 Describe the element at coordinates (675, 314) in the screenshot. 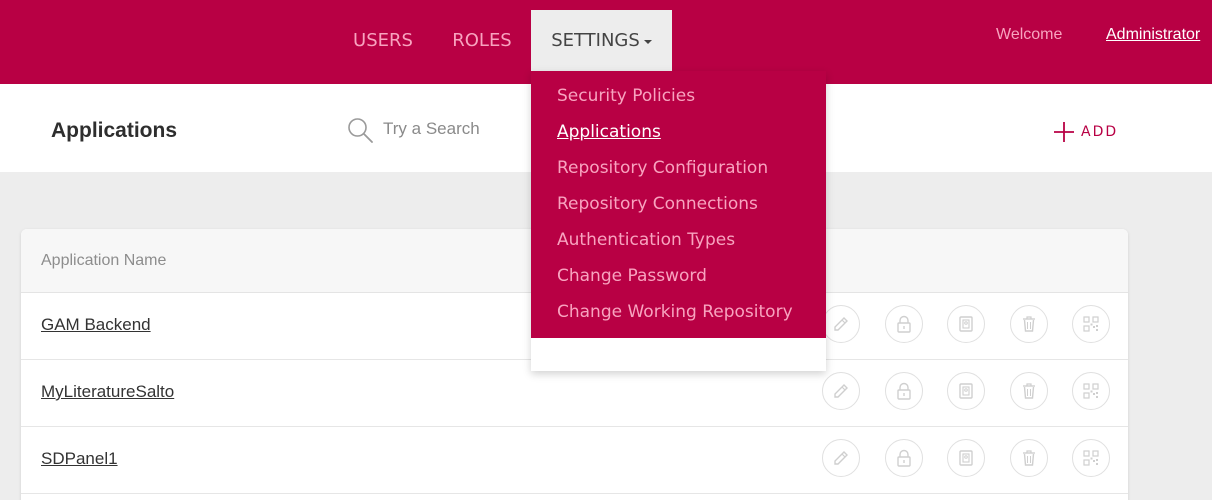

I see `menu-item-change-working-repository: Change Working Repository` at that location.